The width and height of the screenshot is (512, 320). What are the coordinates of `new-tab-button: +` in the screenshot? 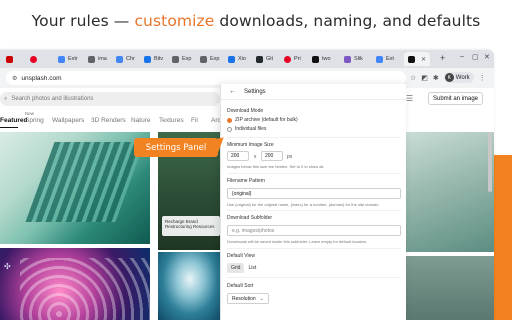 It's located at (442, 58).